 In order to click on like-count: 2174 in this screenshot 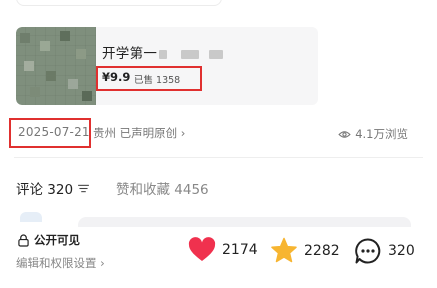, I will do `click(240, 250)`.